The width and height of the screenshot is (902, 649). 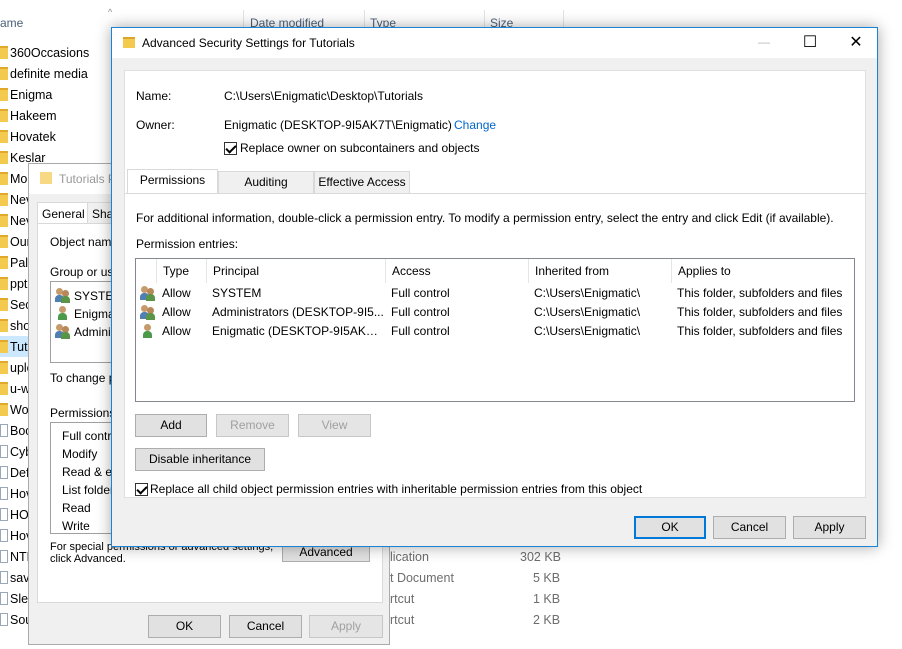 I want to click on header-inherited-from: Inherited from, so click(x=600, y=271).